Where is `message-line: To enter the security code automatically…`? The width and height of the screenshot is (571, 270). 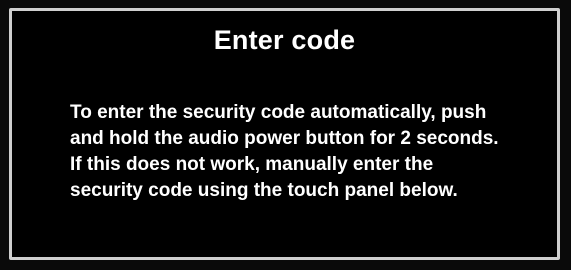 message-line: To enter the security code automatically… is located at coordinates (278, 112).